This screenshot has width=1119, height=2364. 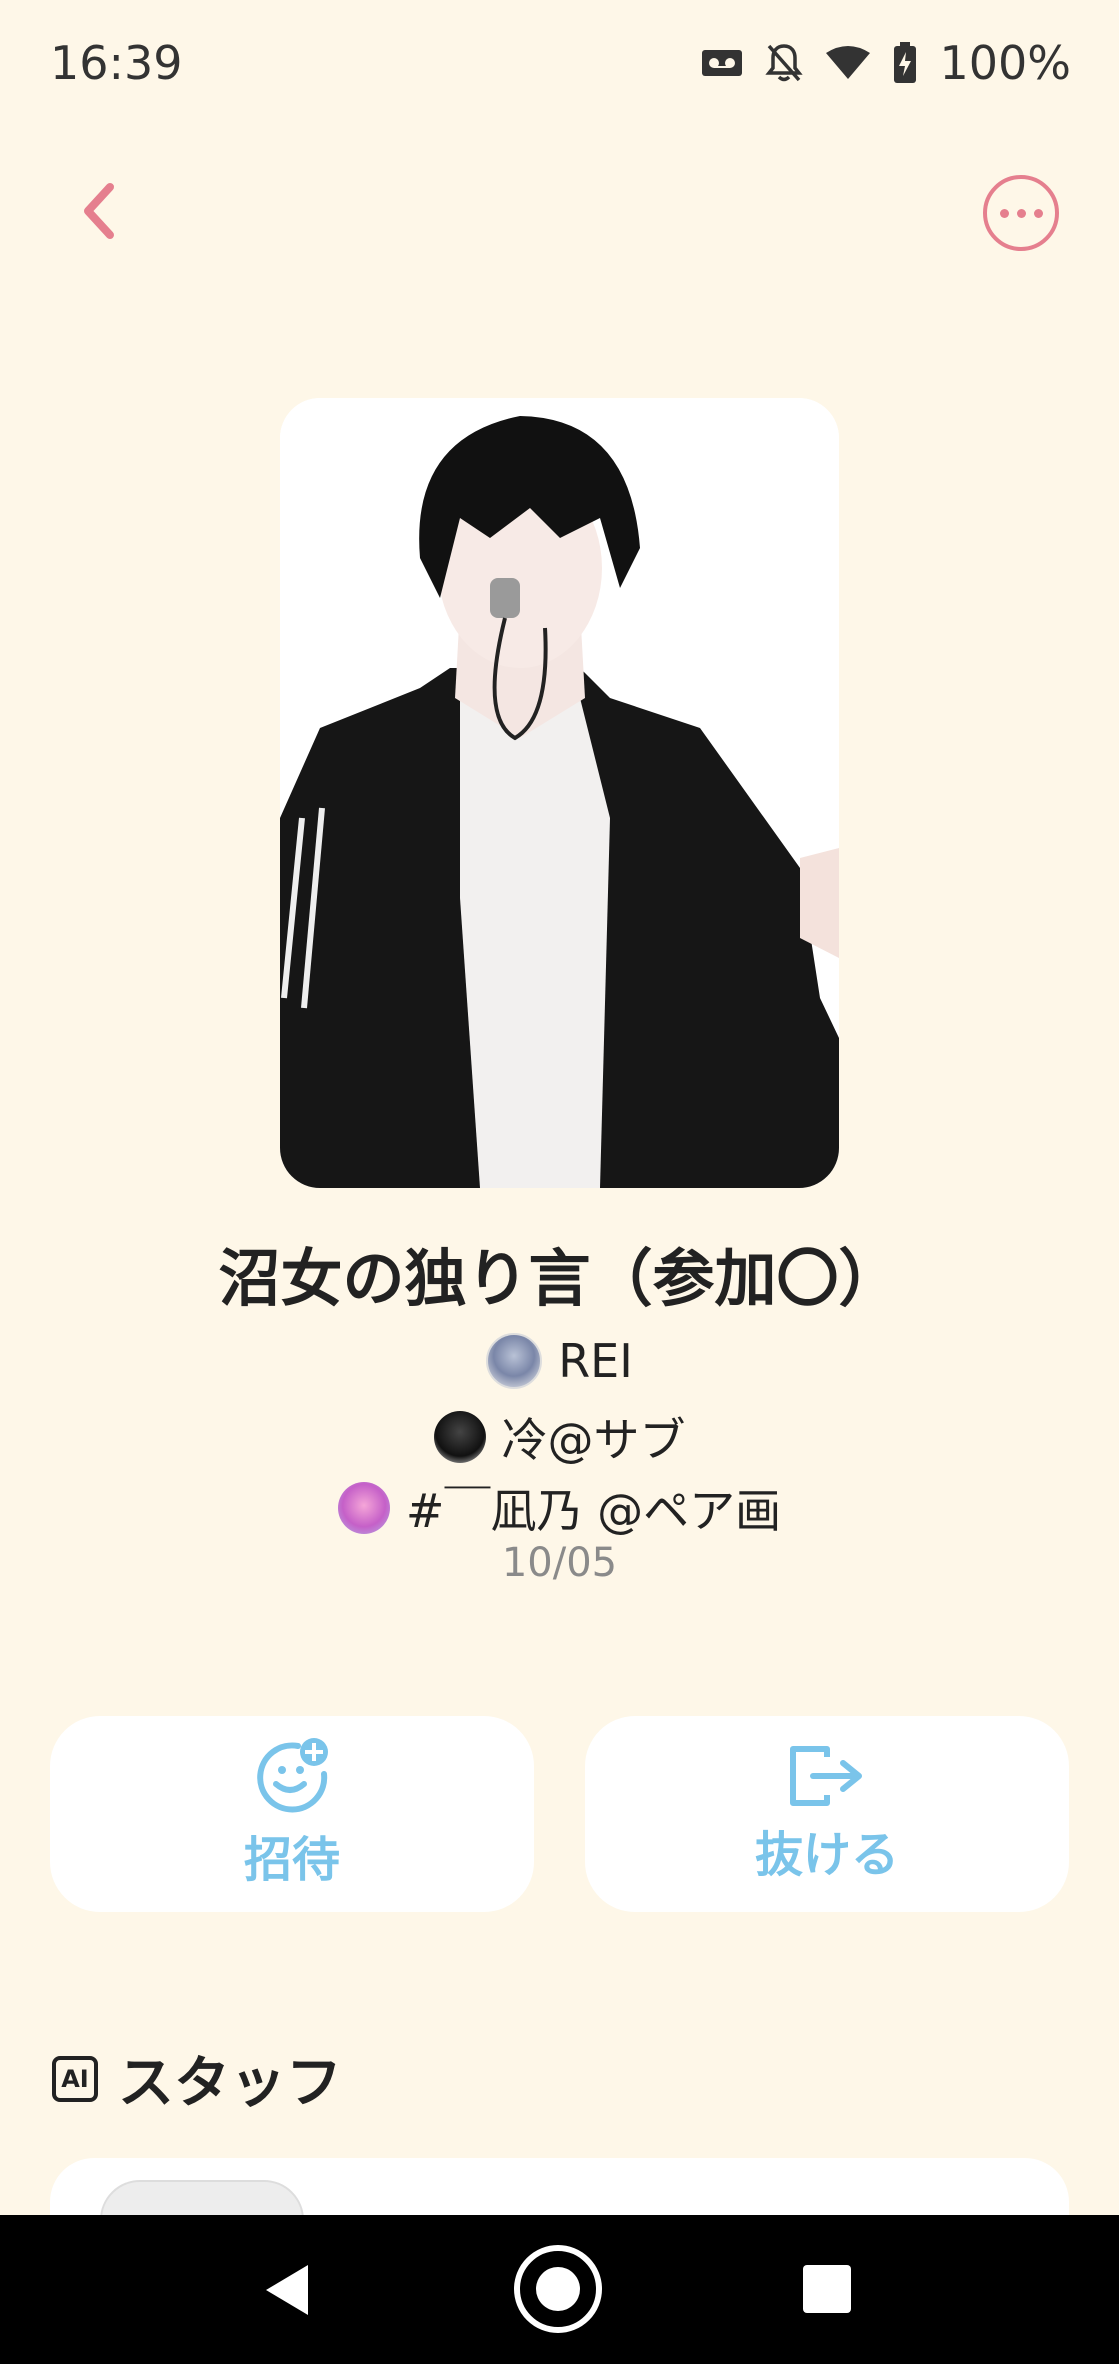 I want to click on notifications-off-icon, so click(x=784, y=63).